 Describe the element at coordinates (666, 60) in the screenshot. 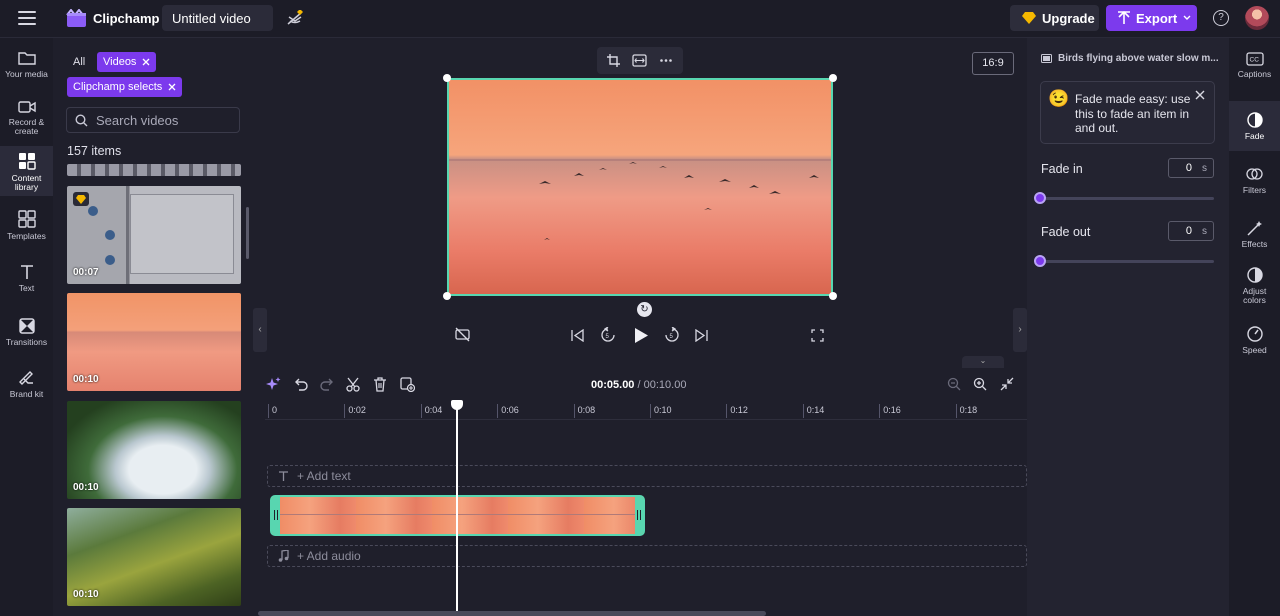

I see `more-options-icon` at that location.